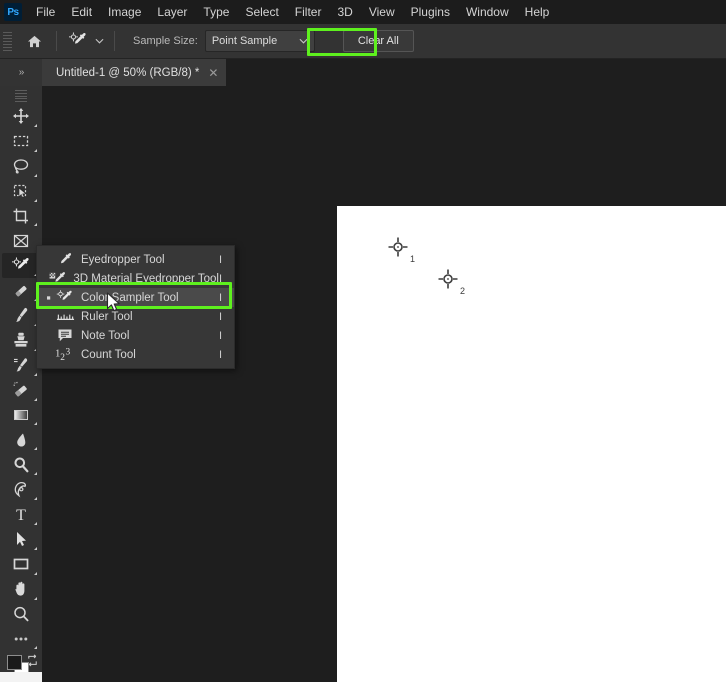 The image size is (726, 682). What do you see at coordinates (21, 614) in the screenshot?
I see `tool-zoom` at bounding box center [21, 614].